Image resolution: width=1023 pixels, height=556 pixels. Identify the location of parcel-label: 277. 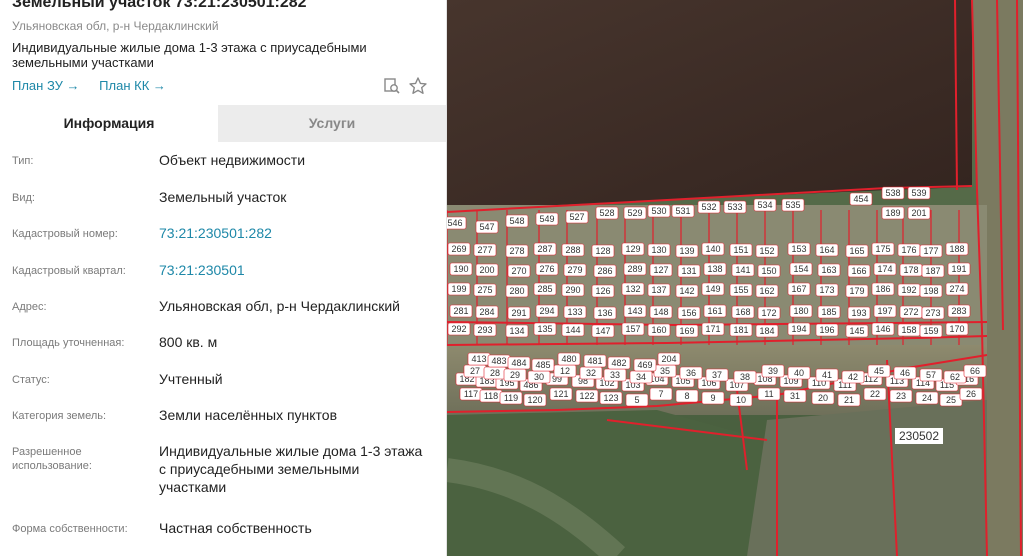
(485, 250).